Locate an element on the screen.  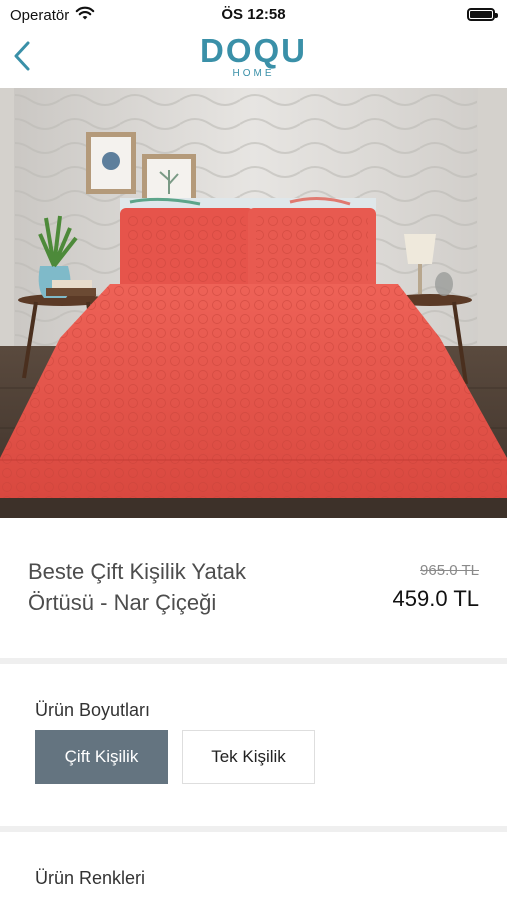
brand-logo: DOQU HOME is located at coordinates (253, 56).